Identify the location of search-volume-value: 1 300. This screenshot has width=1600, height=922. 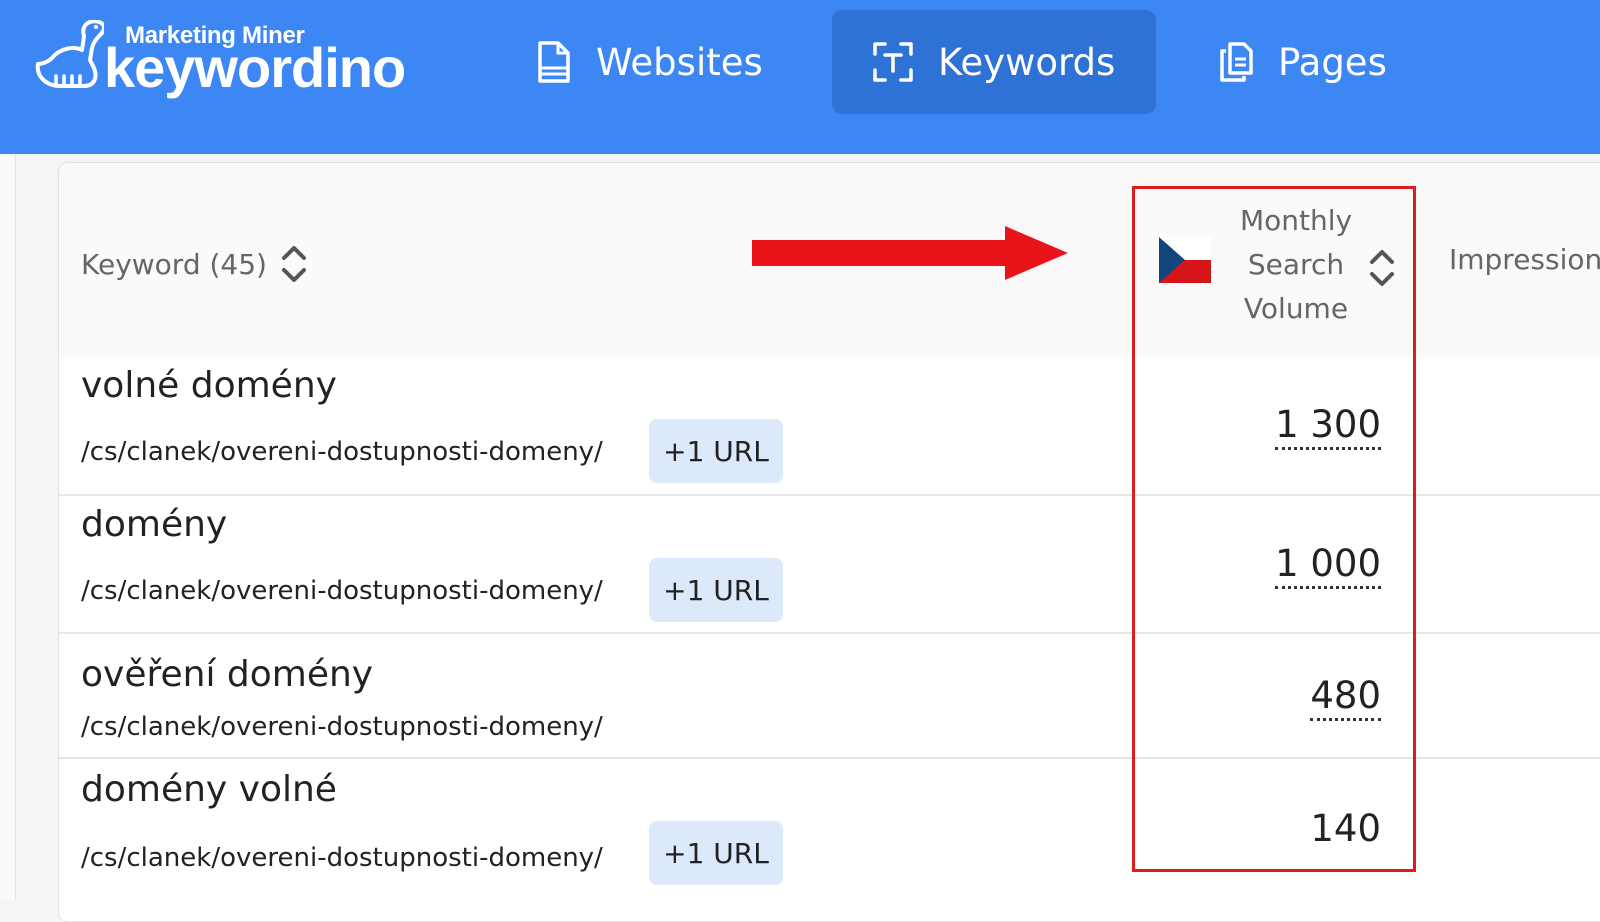
(1310, 426).